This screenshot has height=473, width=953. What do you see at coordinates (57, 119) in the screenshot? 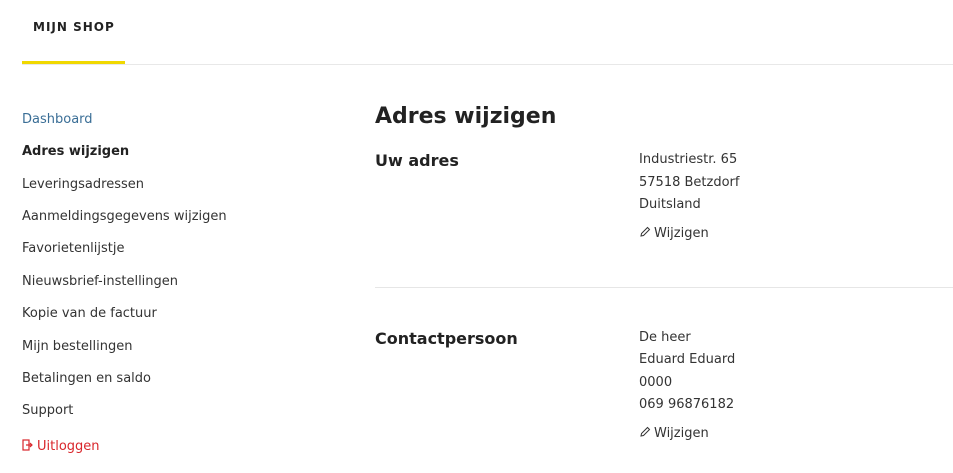
I see `sidebar-item-dashboard: Dashboard` at bounding box center [57, 119].